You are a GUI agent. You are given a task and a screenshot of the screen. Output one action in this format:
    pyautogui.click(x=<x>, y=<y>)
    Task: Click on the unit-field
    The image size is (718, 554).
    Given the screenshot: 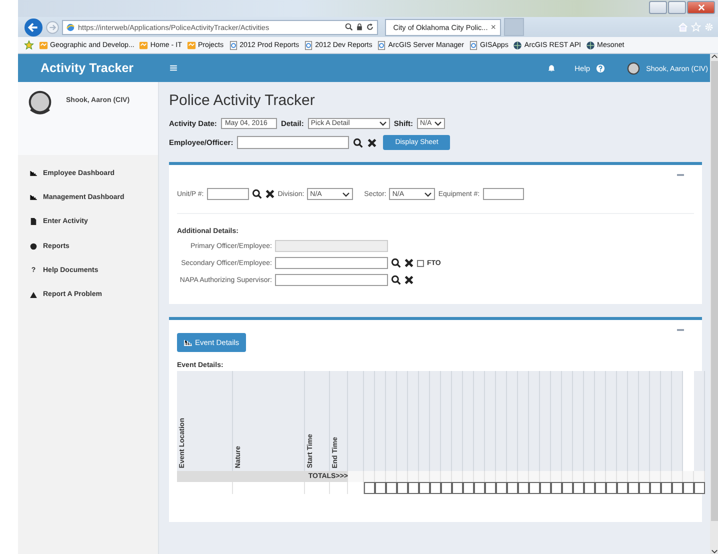 What is the action you would take?
    pyautogui.click(x=227, y=194)
    